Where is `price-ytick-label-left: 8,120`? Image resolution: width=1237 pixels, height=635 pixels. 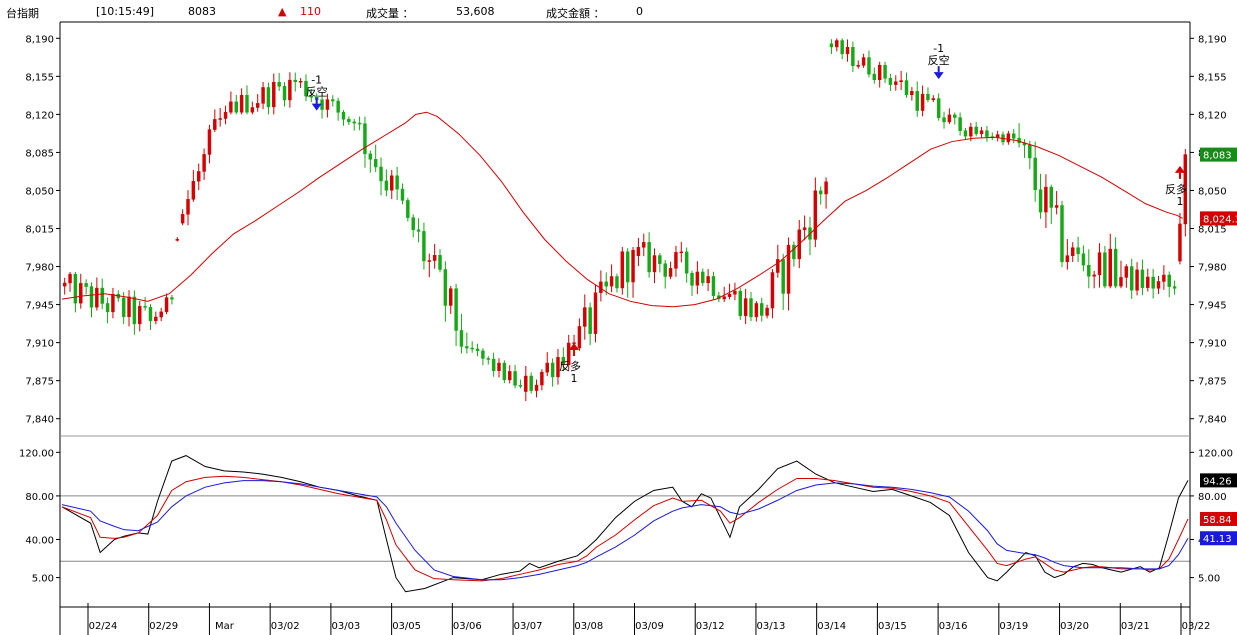 price-ytick-label-left: 8,120 is located at coordinates (39, 115).